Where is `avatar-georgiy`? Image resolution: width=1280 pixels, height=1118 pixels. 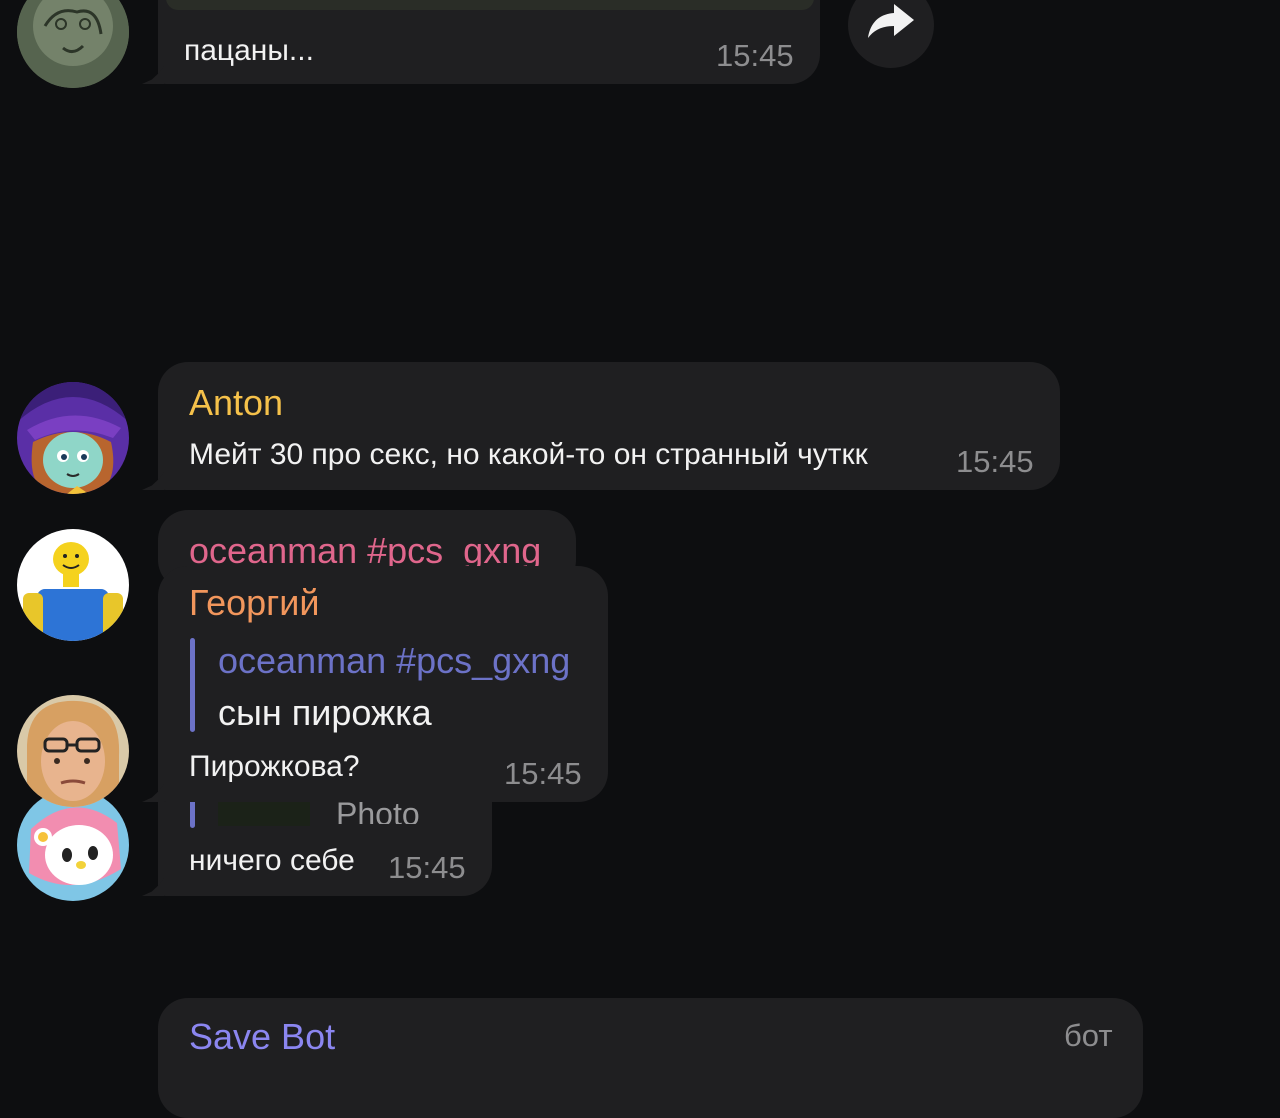
avatar-georgiy is located at coordinates (73, 751).